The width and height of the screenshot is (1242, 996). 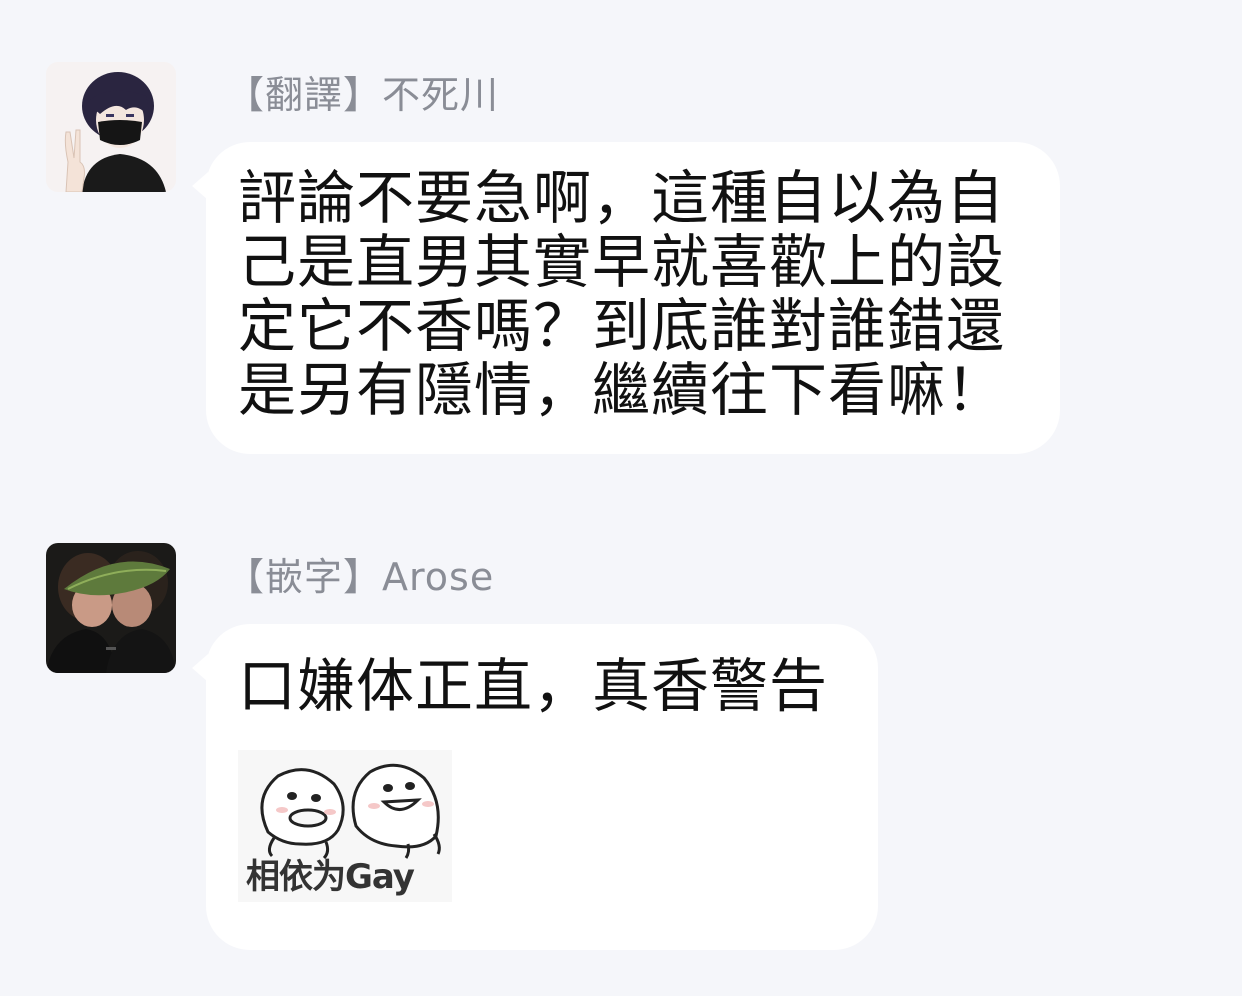 What do you see at coordinates (533, 686) in the screenshot?
I see `message-text: 口嫌体正直，真香警告` at bounding box center [533, 686].